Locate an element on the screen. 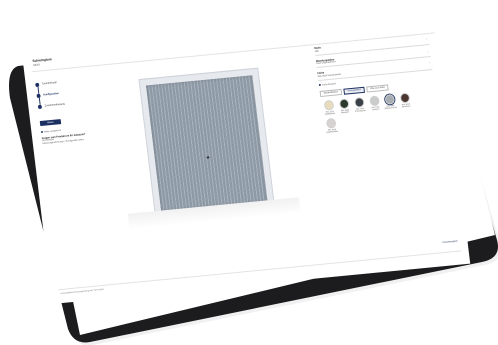  door-frame is located at coordinates (206, 140).